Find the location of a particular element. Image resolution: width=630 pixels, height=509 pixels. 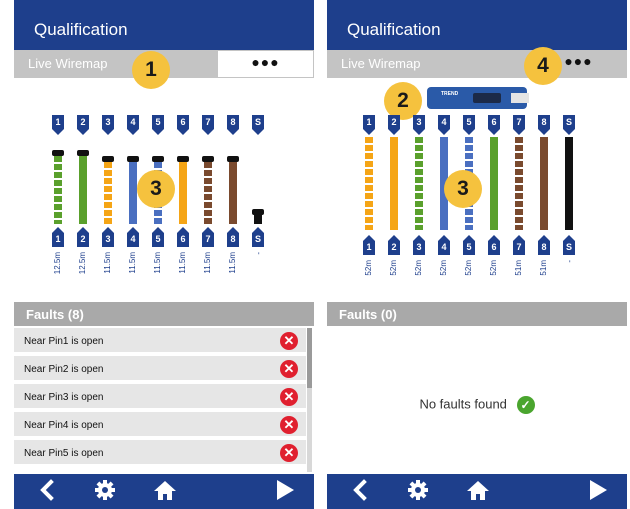

faults-scrollbar is located at coordinates (309, 400).